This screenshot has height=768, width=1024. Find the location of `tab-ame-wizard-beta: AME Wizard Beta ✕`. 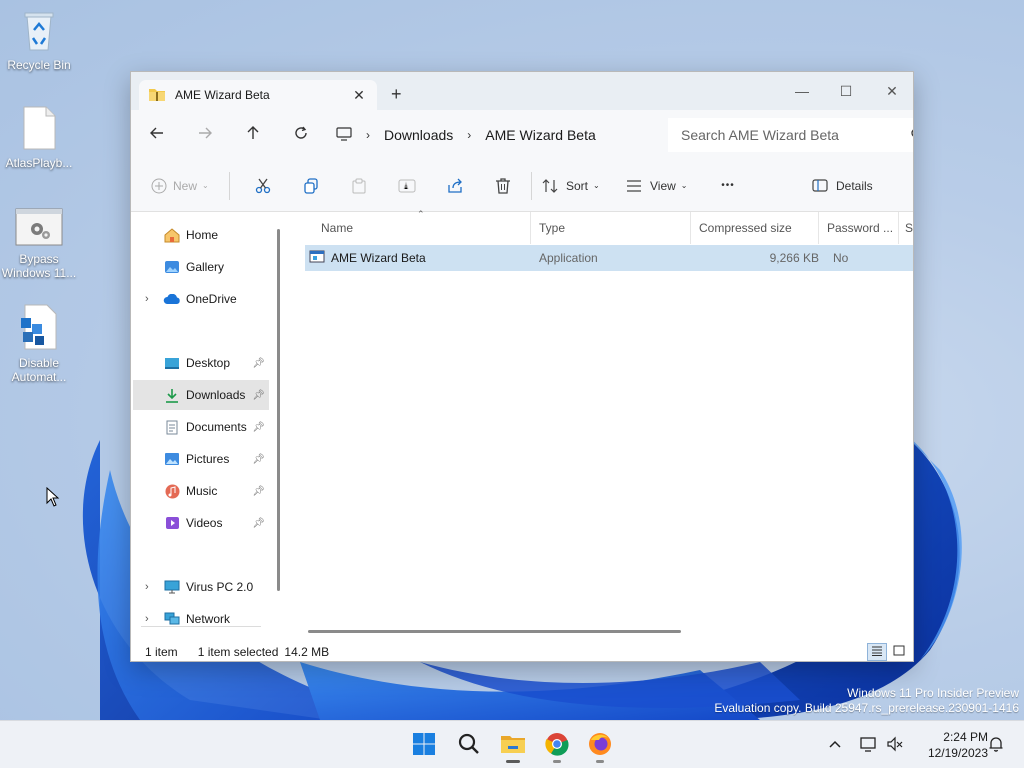

tab-ame-wizard-beta: AME Wizard Beta ✕ is located at coordinates (258, 95).